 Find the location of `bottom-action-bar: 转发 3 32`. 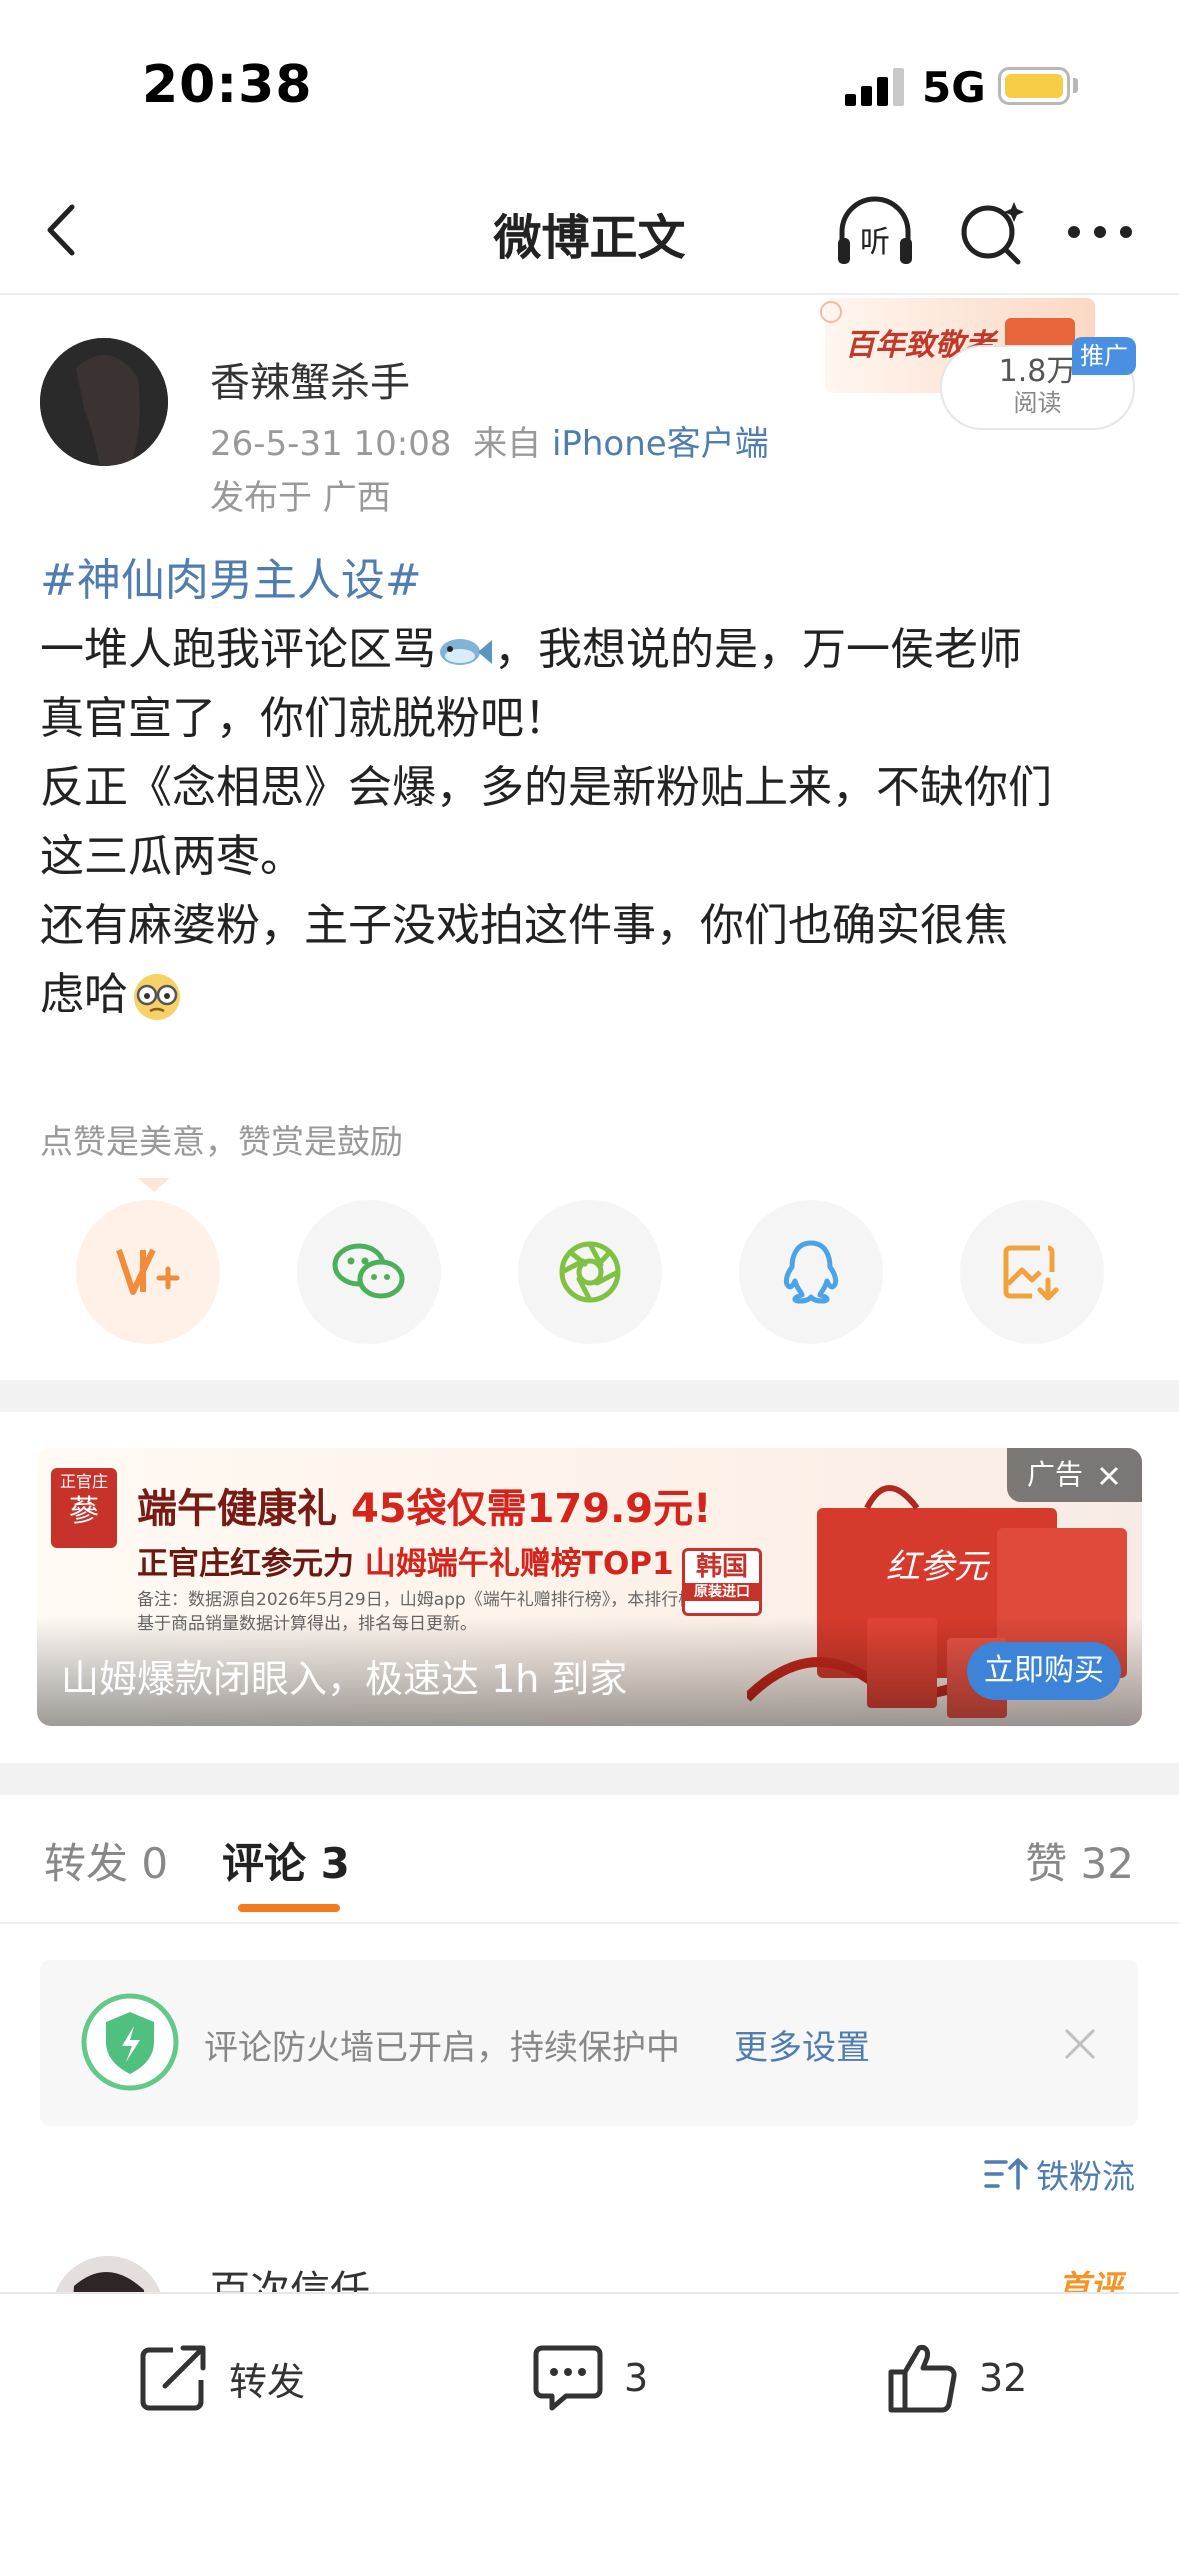

bottom-action-bar: 转发 3 32 is located at coordinates (589, 2424).